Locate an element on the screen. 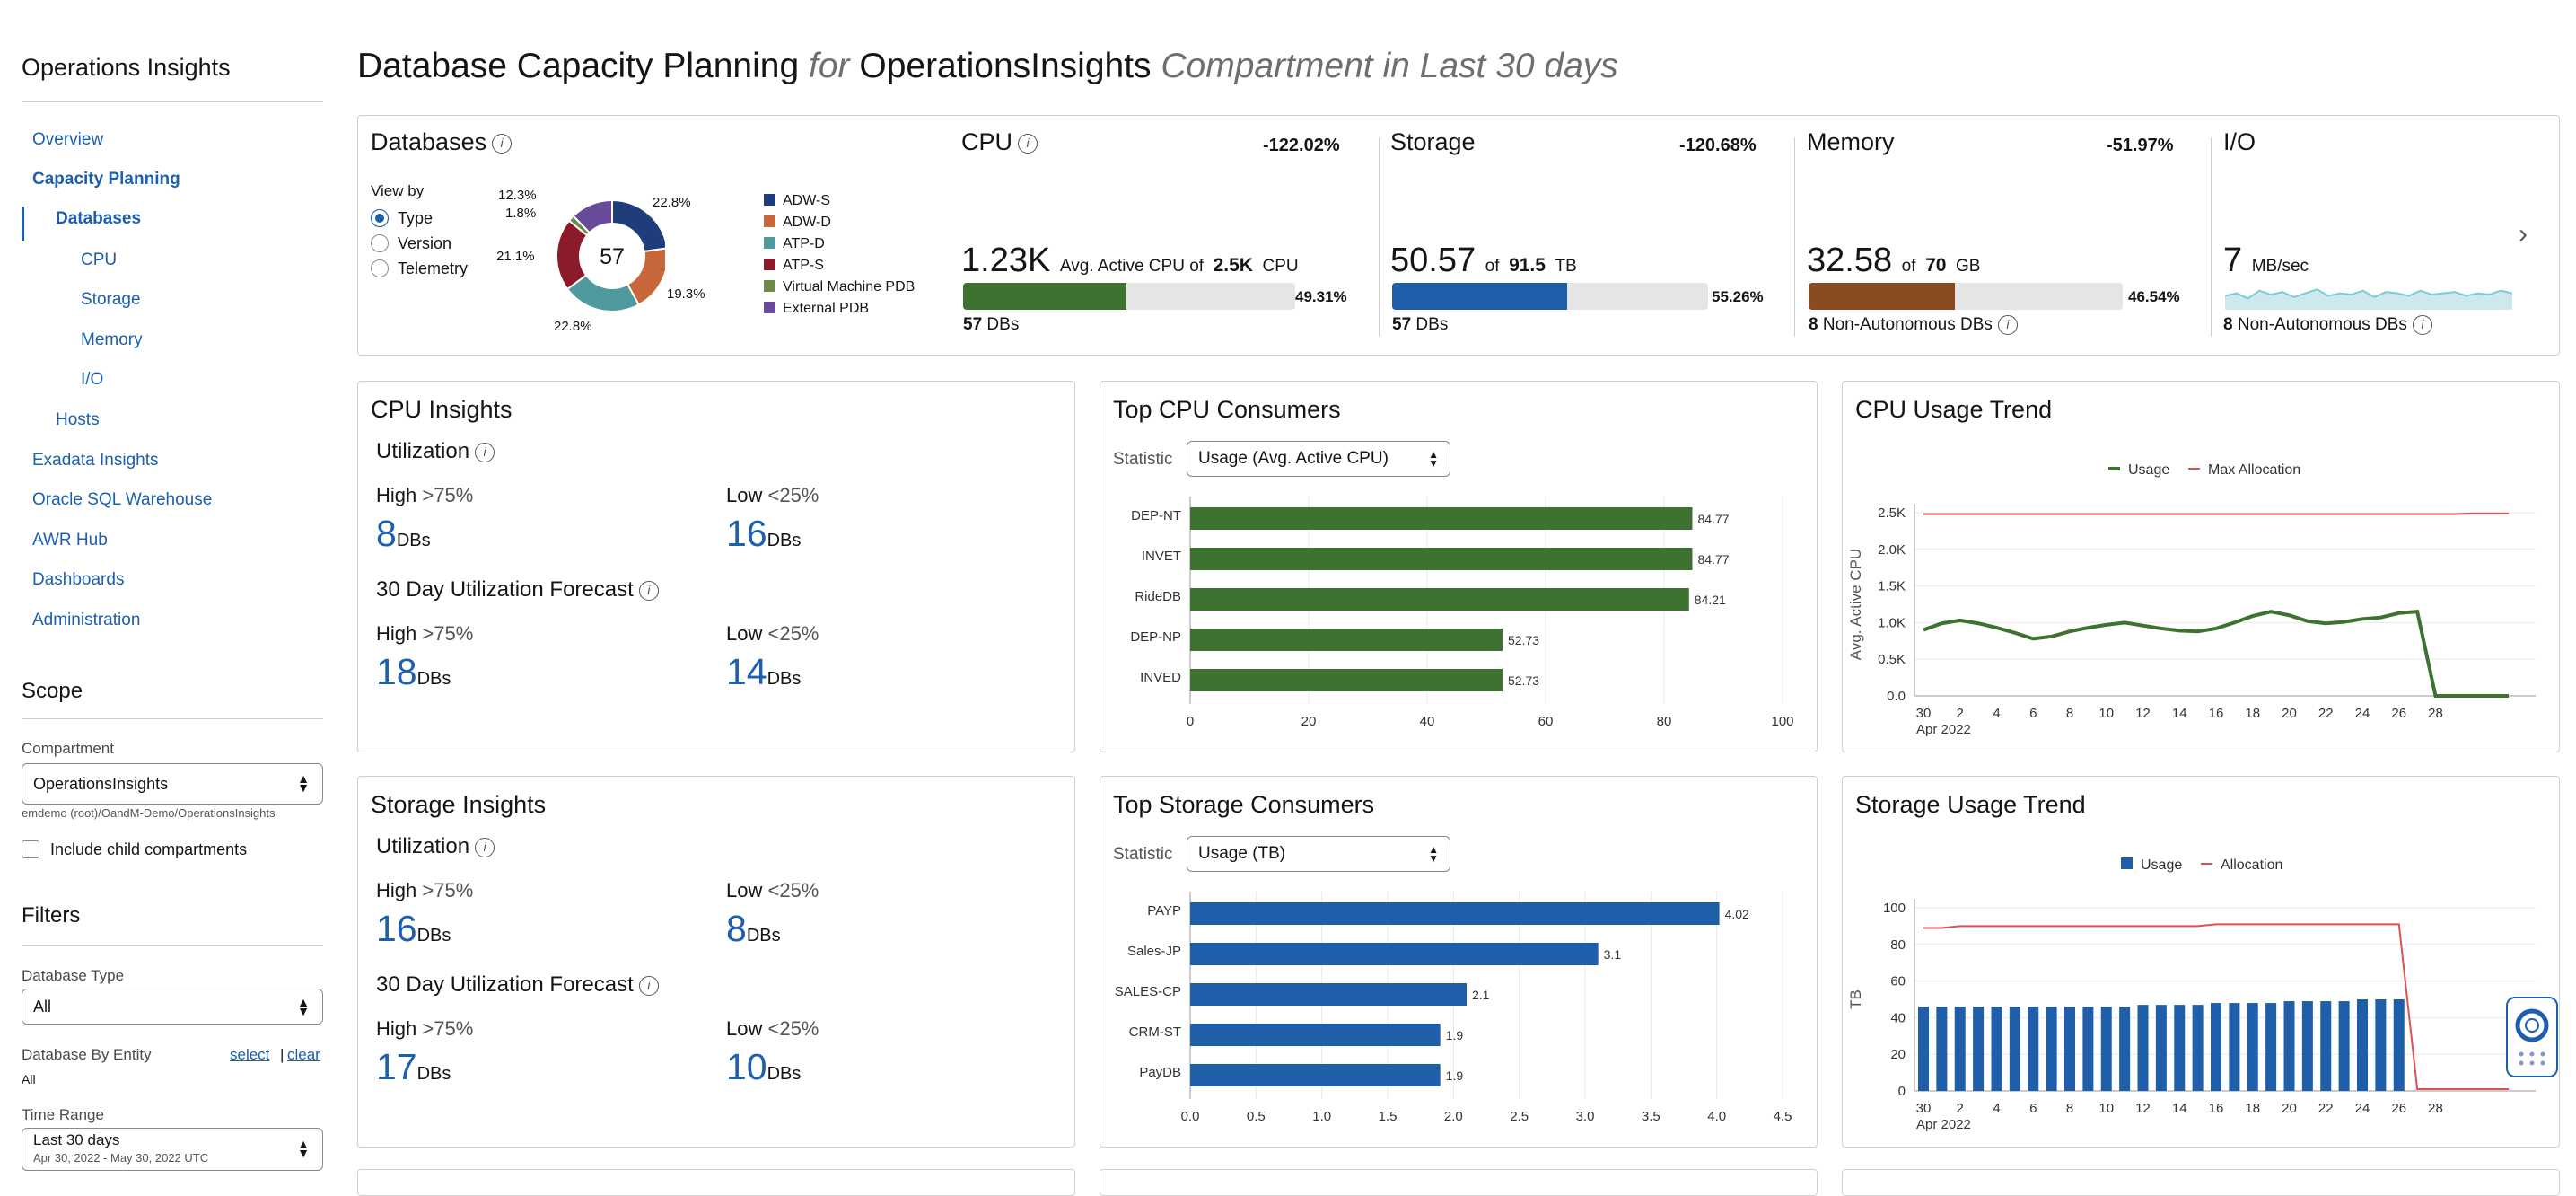  compartment-select: OperationsInsights ▲ ▼ is located at coordinates (172, 784).